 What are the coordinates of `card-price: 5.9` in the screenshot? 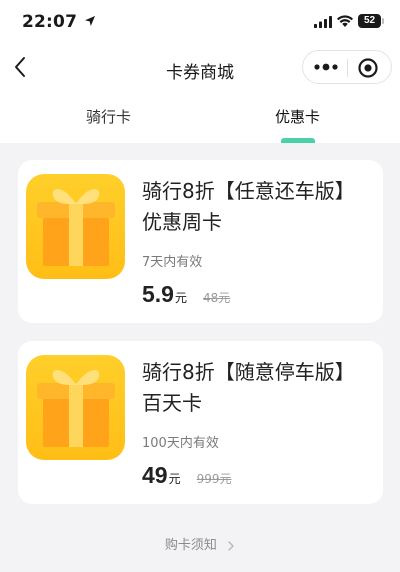 It's located at (158, 294).